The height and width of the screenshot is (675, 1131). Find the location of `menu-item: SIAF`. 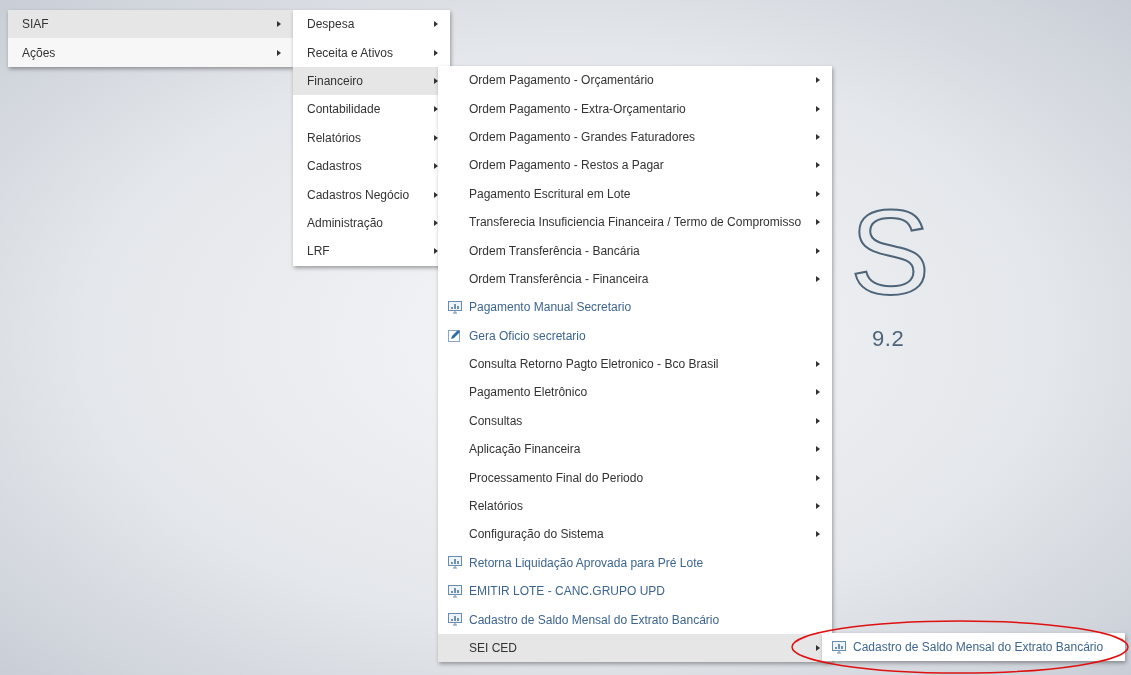

menu-item: SIAF is located at coordinates (150, 24).